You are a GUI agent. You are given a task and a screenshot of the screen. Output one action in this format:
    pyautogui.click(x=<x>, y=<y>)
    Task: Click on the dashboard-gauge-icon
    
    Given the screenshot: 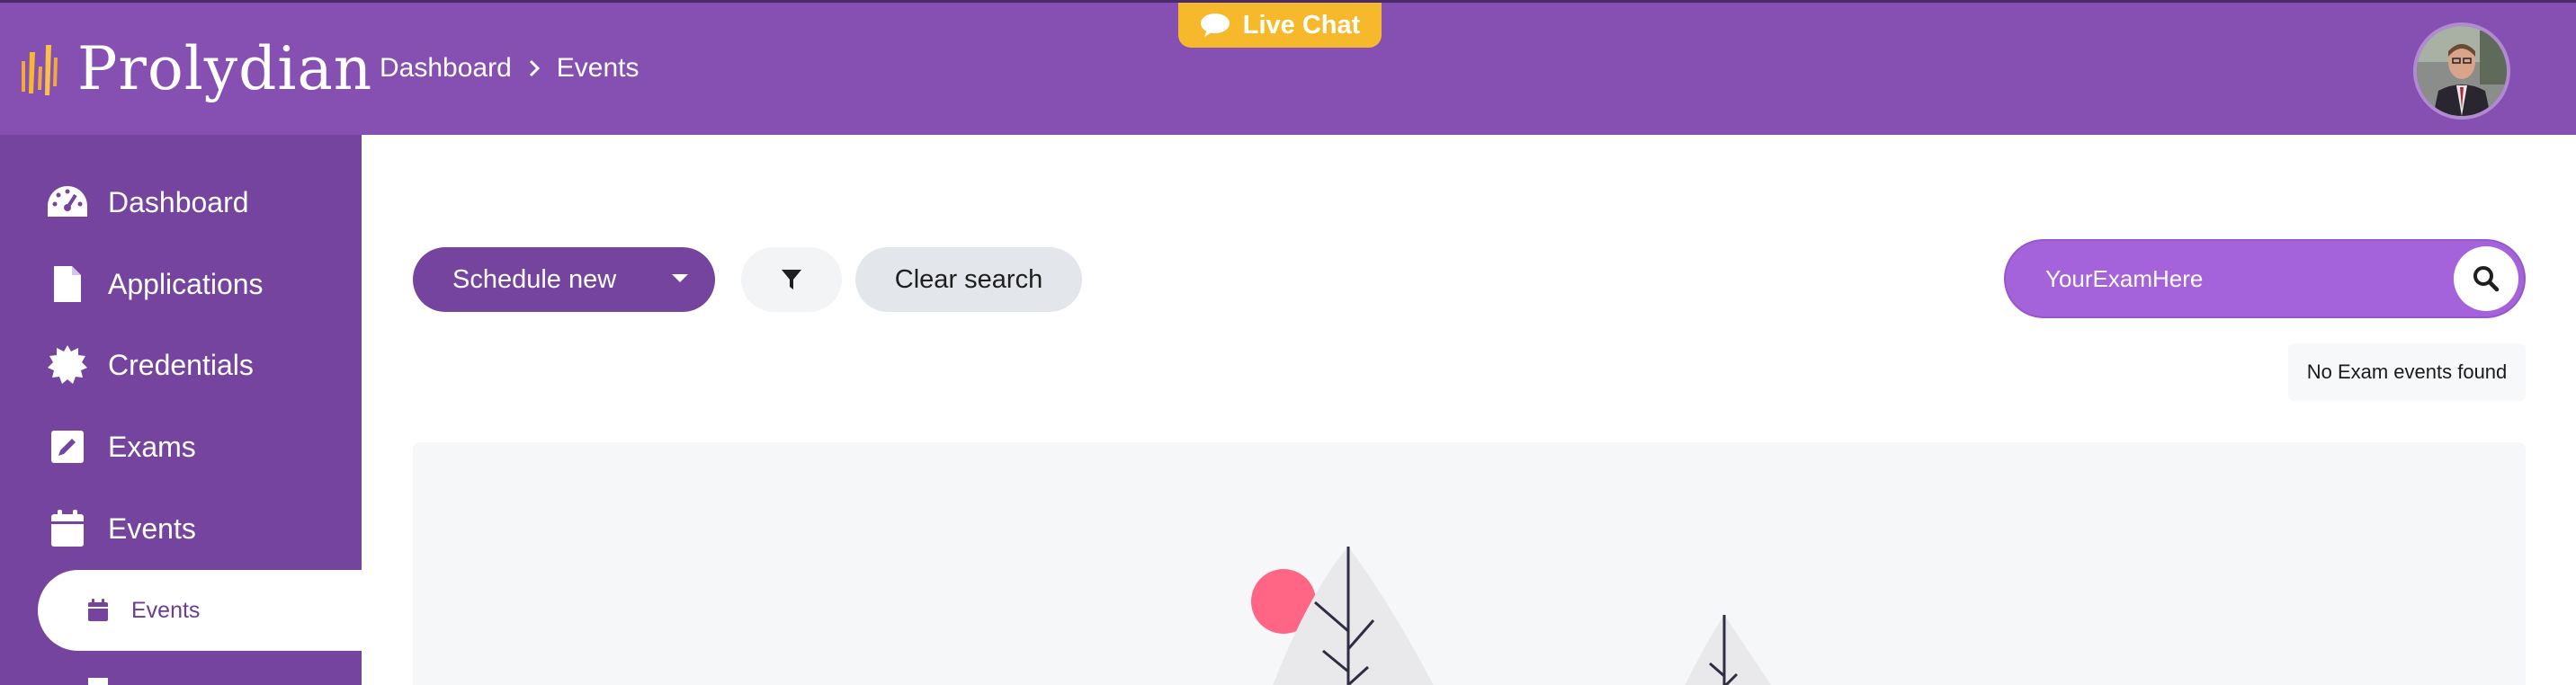 What is the action you would take?
    pyautogui.click(x=67, y=202)
    